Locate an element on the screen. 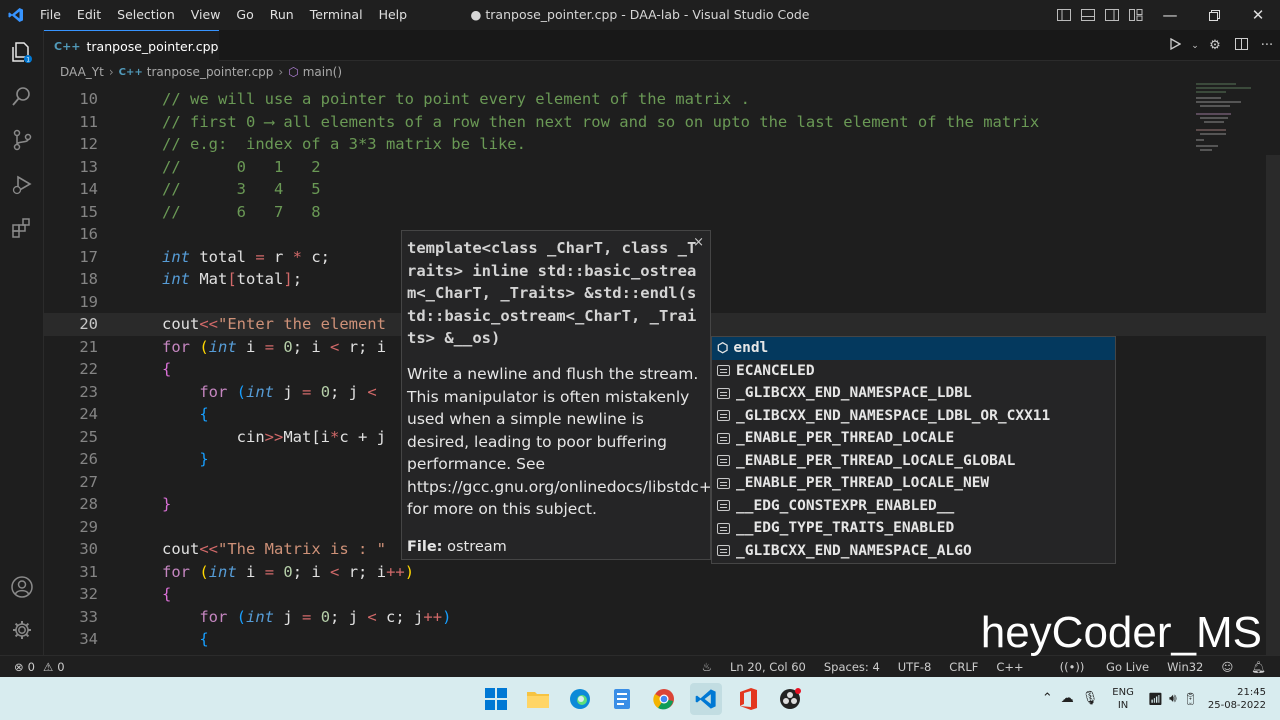 Image resolution: width=1280 pixels, height=720 pixels. comment: // e.g: index of a 3*3 matrix be like. is located at coordinates (344, 144).